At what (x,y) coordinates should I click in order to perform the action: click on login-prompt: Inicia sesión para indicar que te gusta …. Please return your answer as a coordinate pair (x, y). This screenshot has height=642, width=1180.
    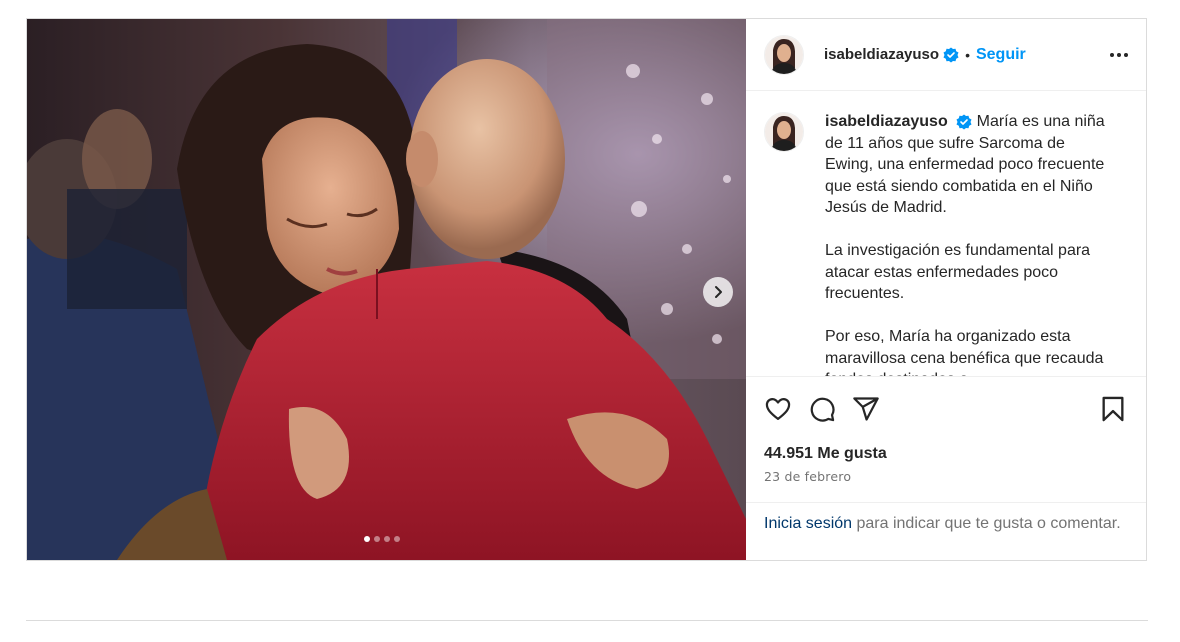
    Looking at the image, I should click on (946, 531).